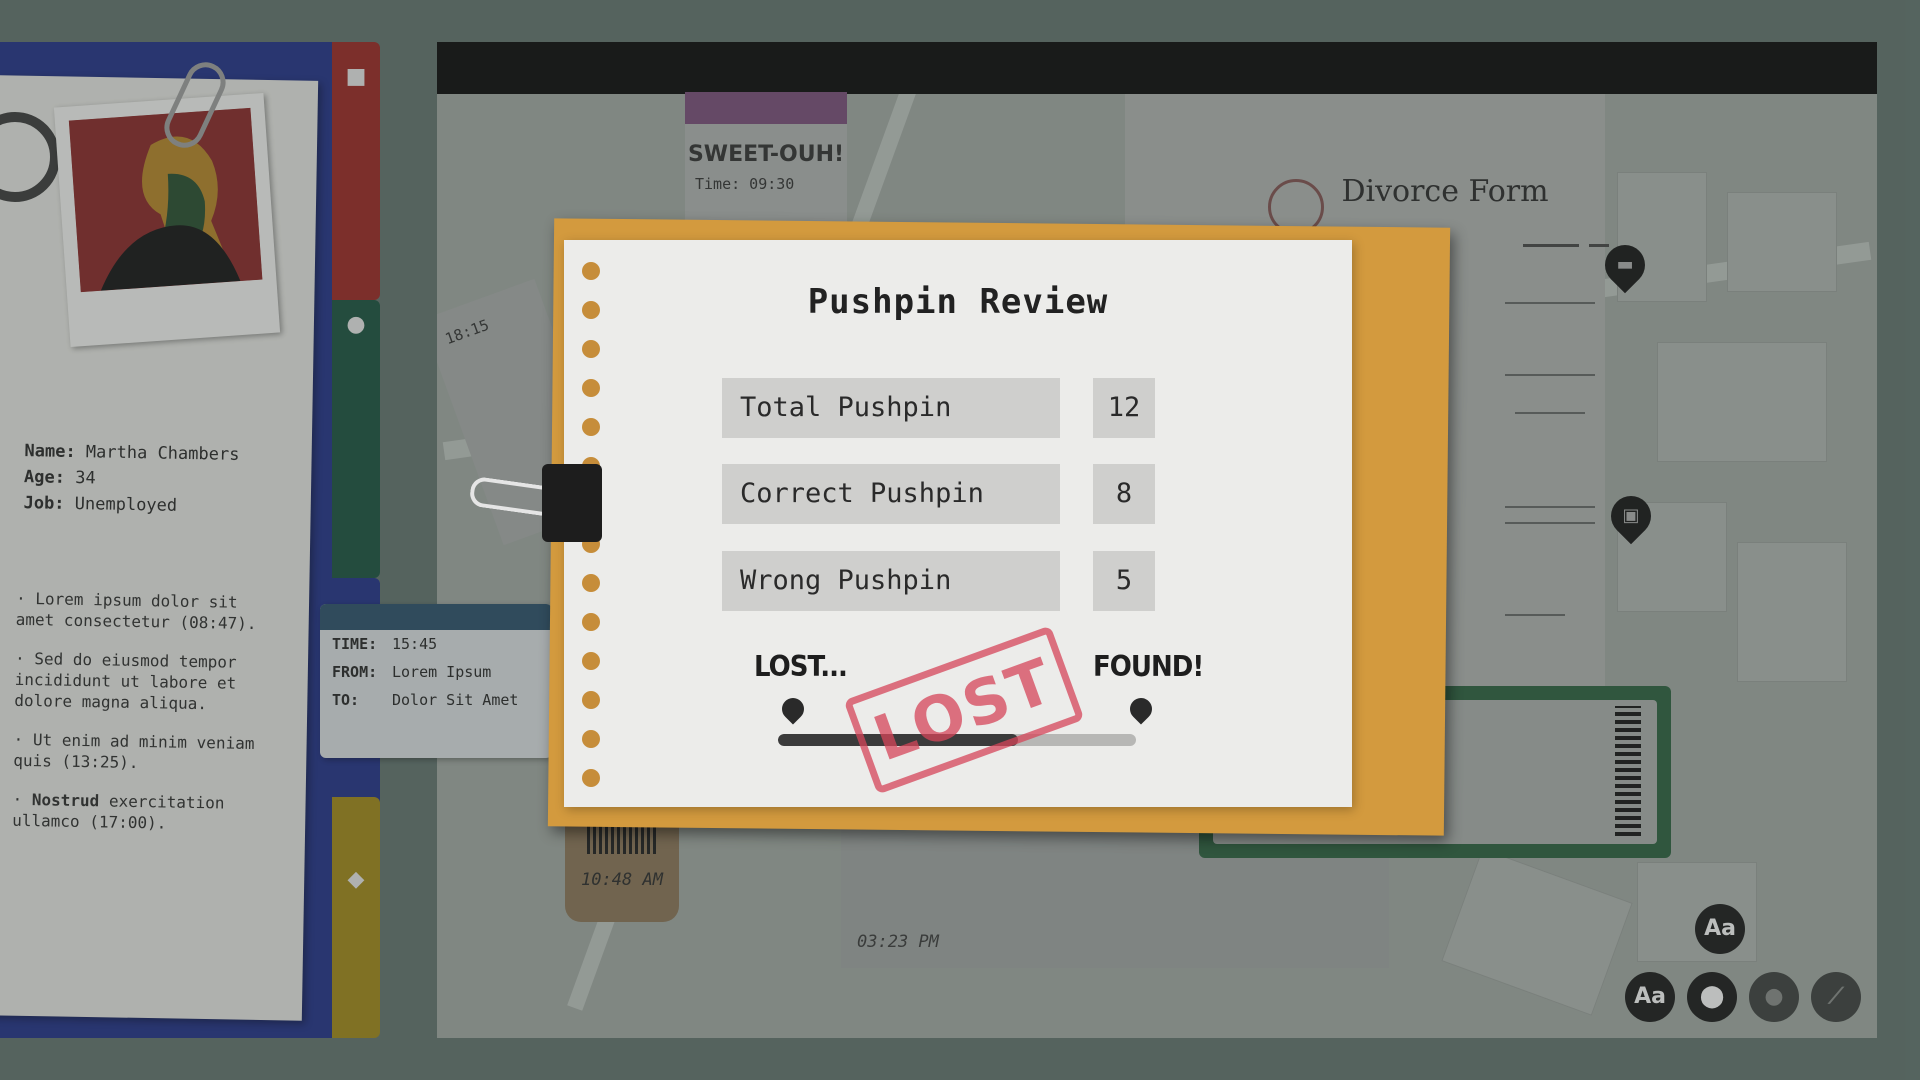  Describe the element at coordinates (1445, 191) in the screenshot. I see `divorce-form-title: Divorce Form` at that location.